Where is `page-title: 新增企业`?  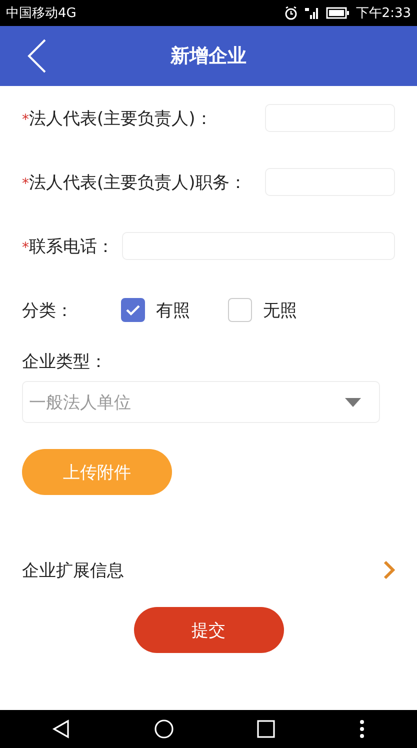 page-title: 新增企业 is located at coordinates (208, 56).